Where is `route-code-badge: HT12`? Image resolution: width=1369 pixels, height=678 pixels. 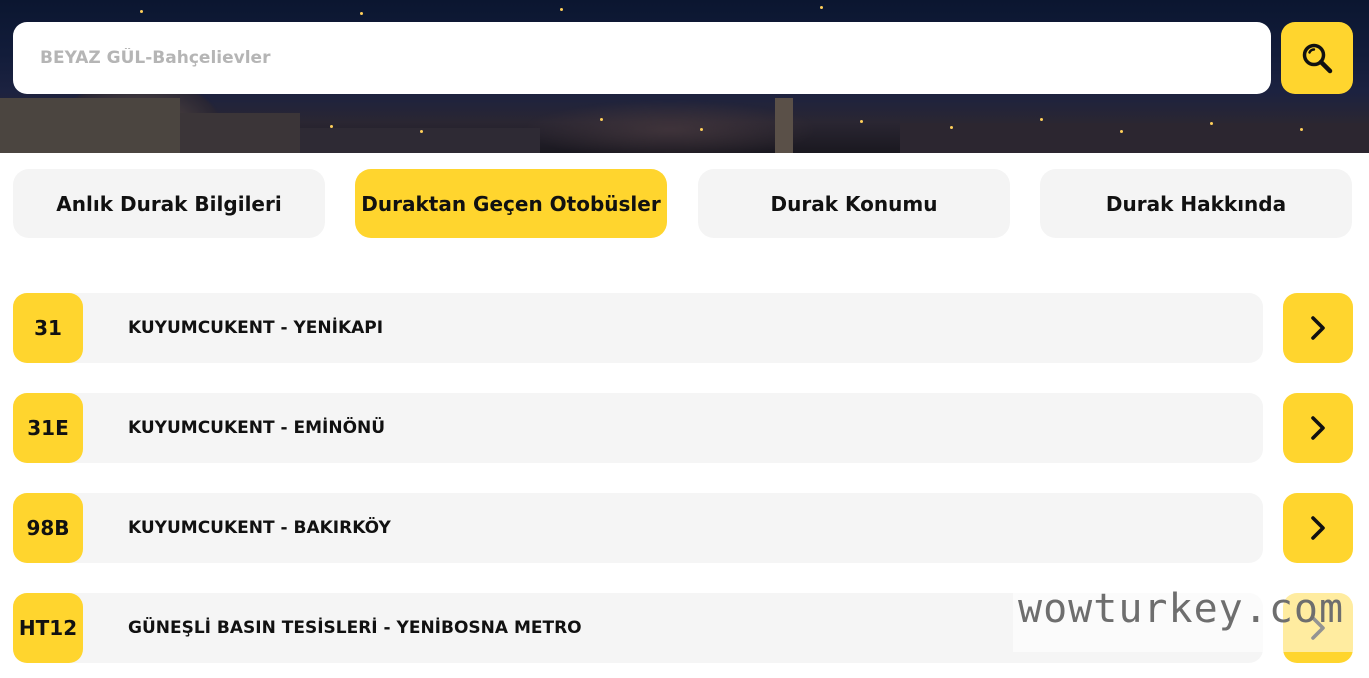
route-code-badge: HT12 is located at coordinates (48, 628).